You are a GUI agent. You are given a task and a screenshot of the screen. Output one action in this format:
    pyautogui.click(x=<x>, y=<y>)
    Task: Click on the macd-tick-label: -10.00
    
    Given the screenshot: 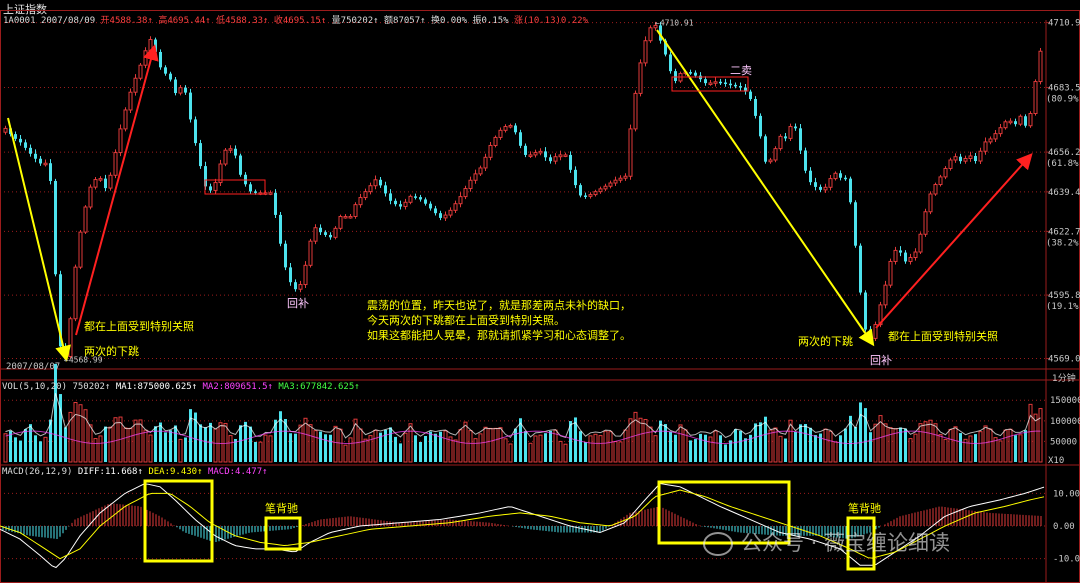 What is the action you would take?
    pyautogui.click(x=1066, y=560)
    